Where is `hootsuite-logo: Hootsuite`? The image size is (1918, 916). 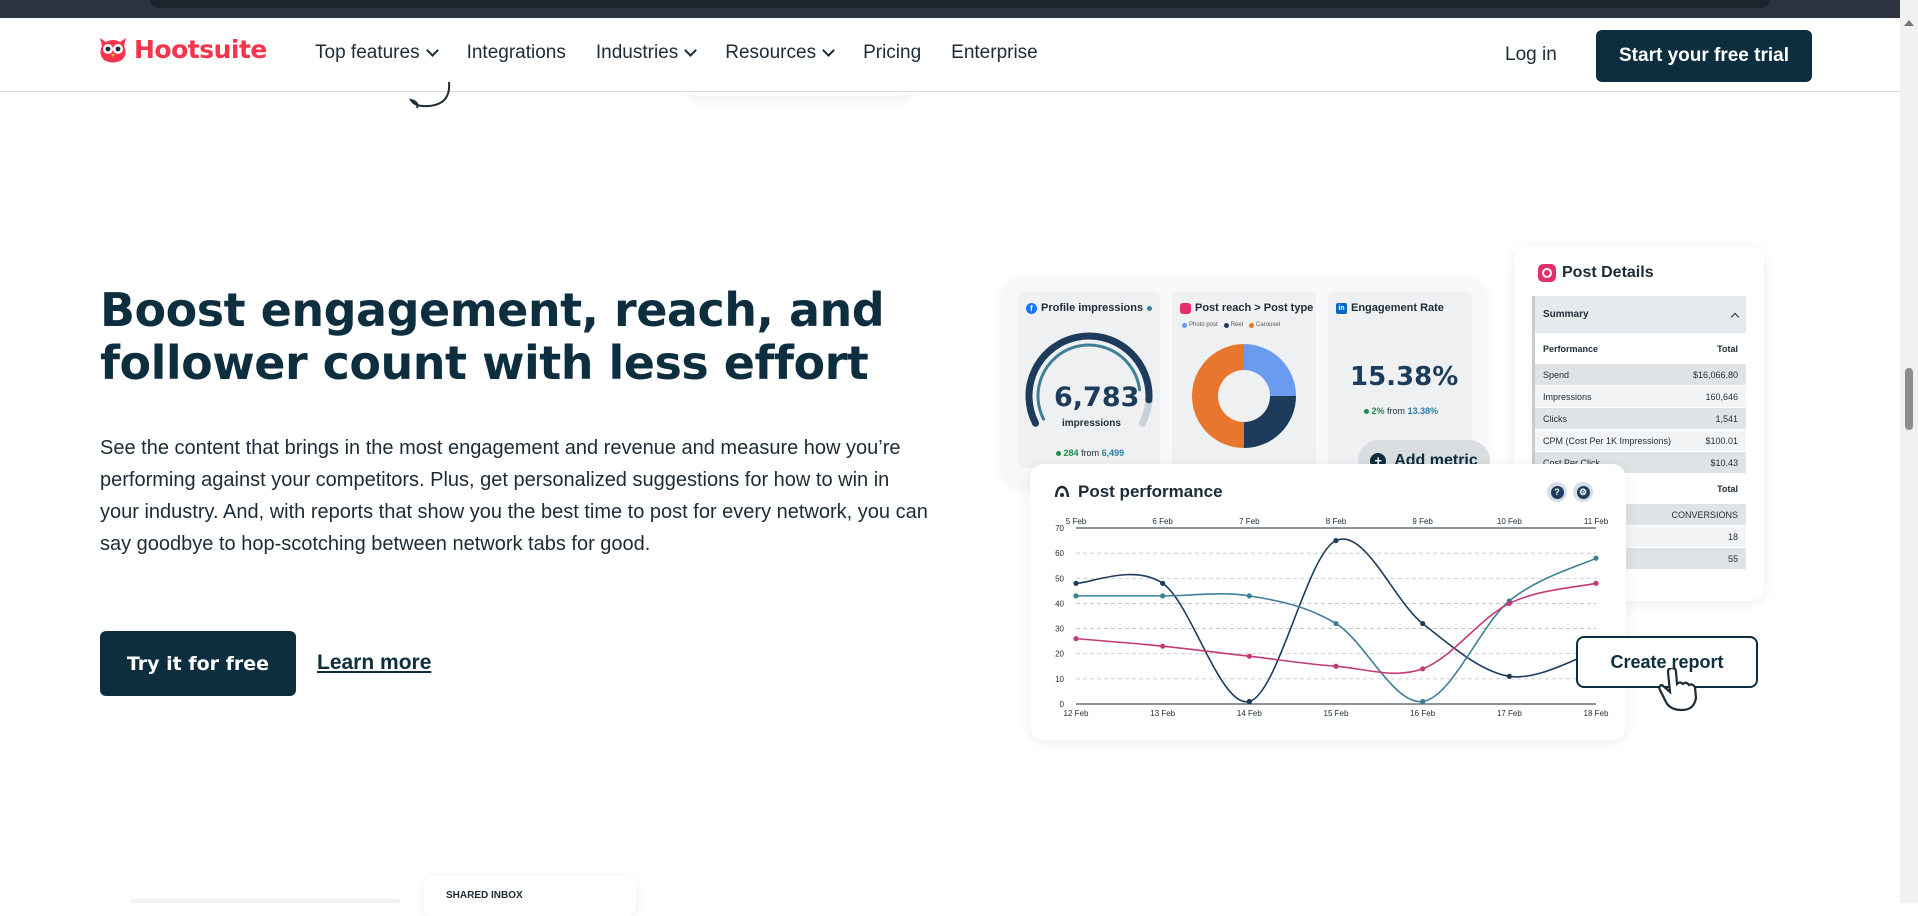 hootsuite-logo: Hootsuite is located at coordinates (181, 49).